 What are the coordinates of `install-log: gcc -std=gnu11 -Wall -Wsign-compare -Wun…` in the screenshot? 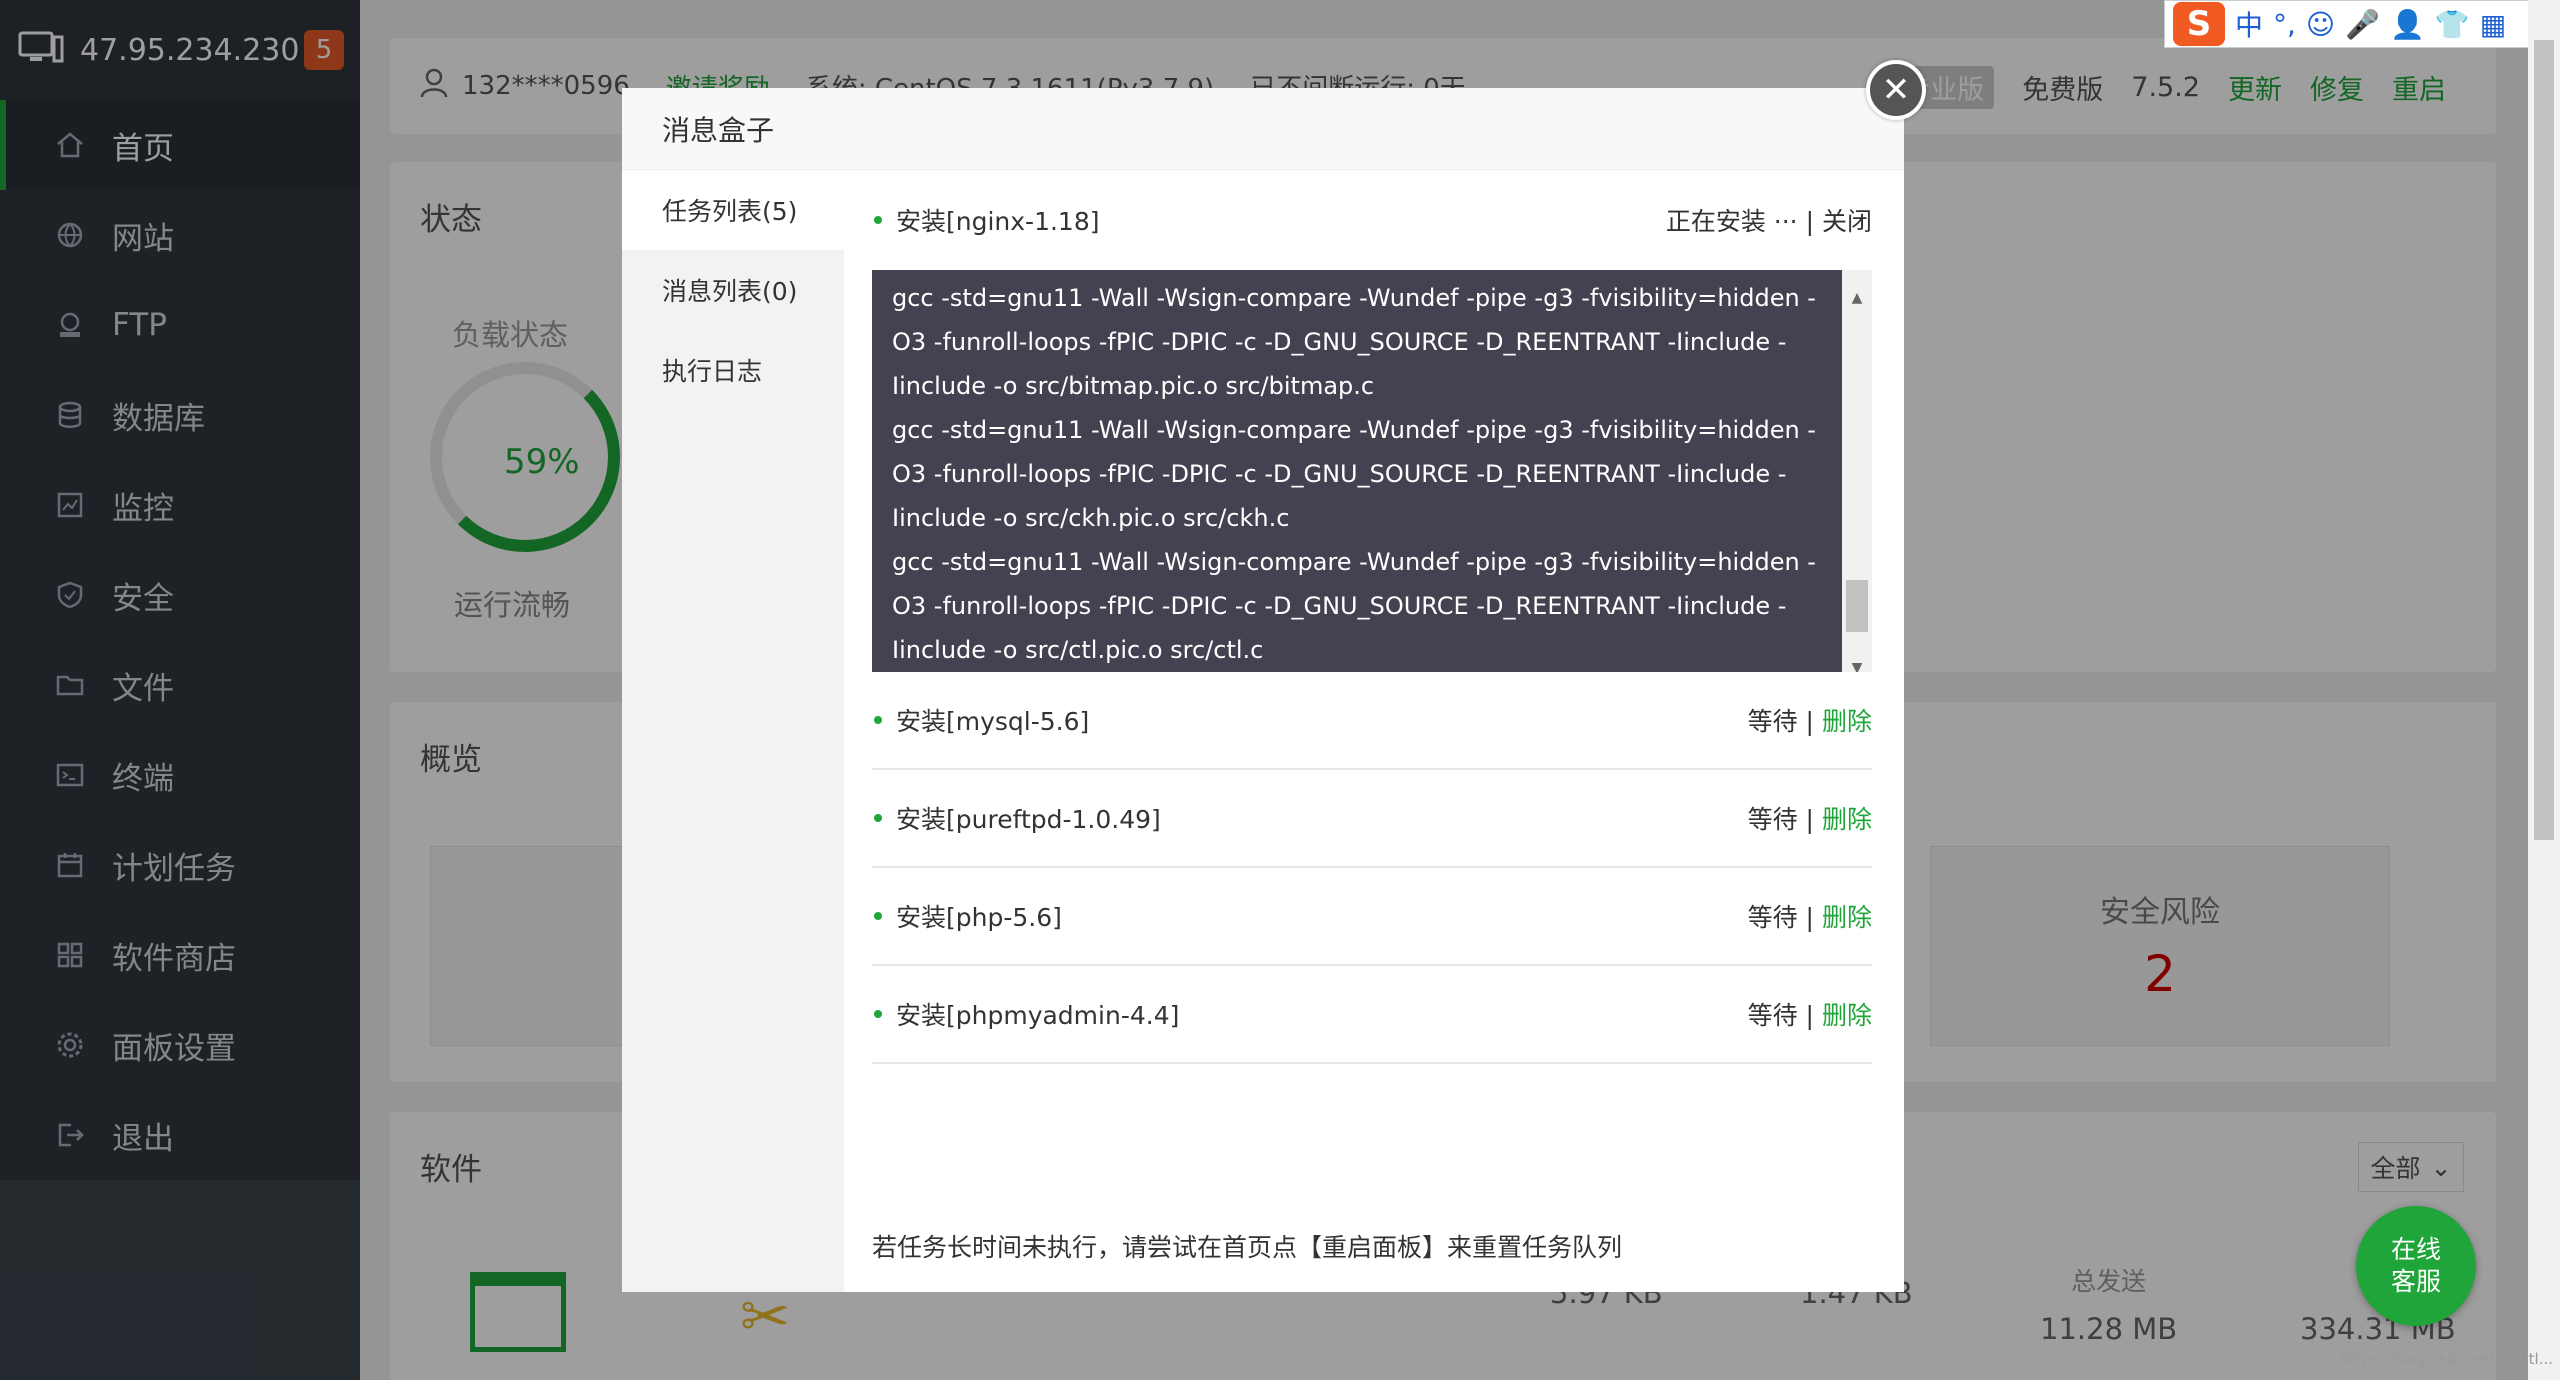 It's located at (1372, 471).